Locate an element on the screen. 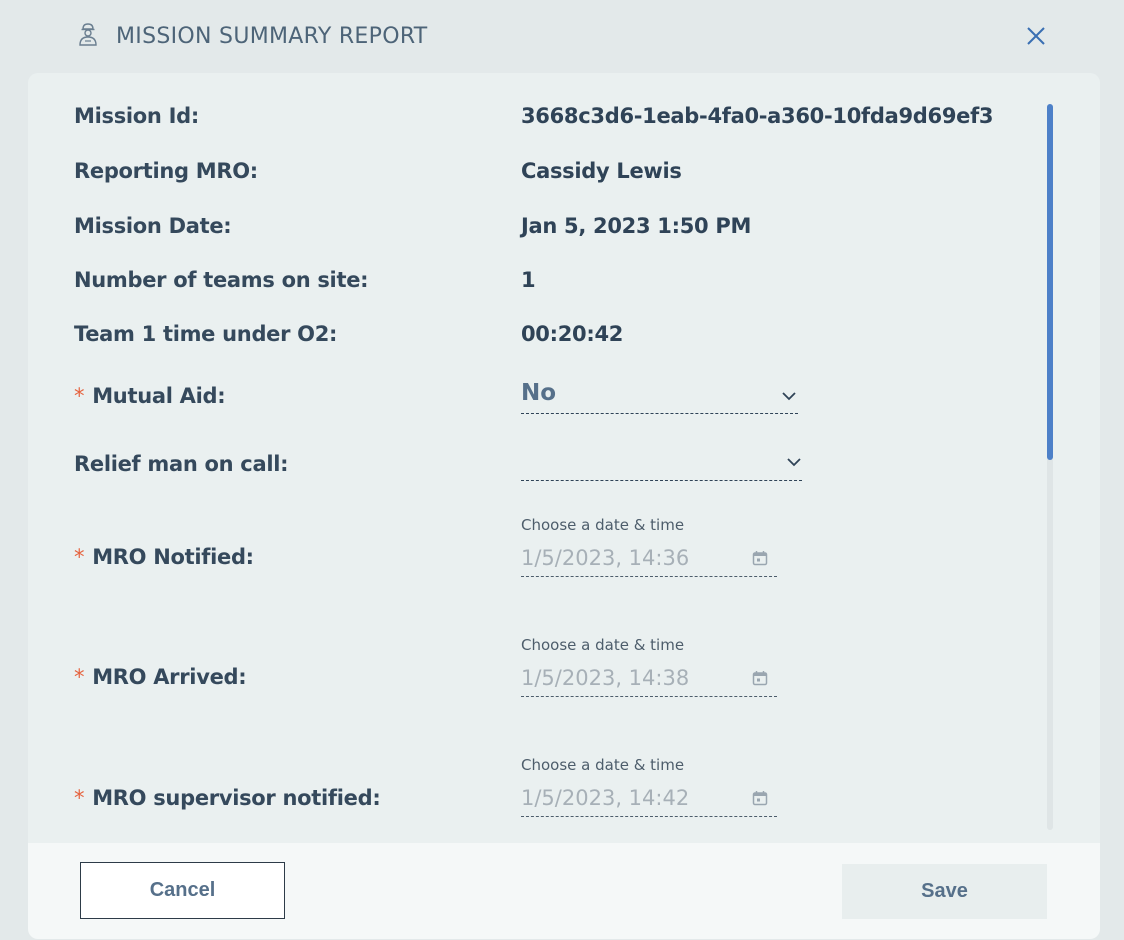 This screenshot has height=940, width=1124. mission-id-label: Mission Id: is located at coordinates (136, 116).